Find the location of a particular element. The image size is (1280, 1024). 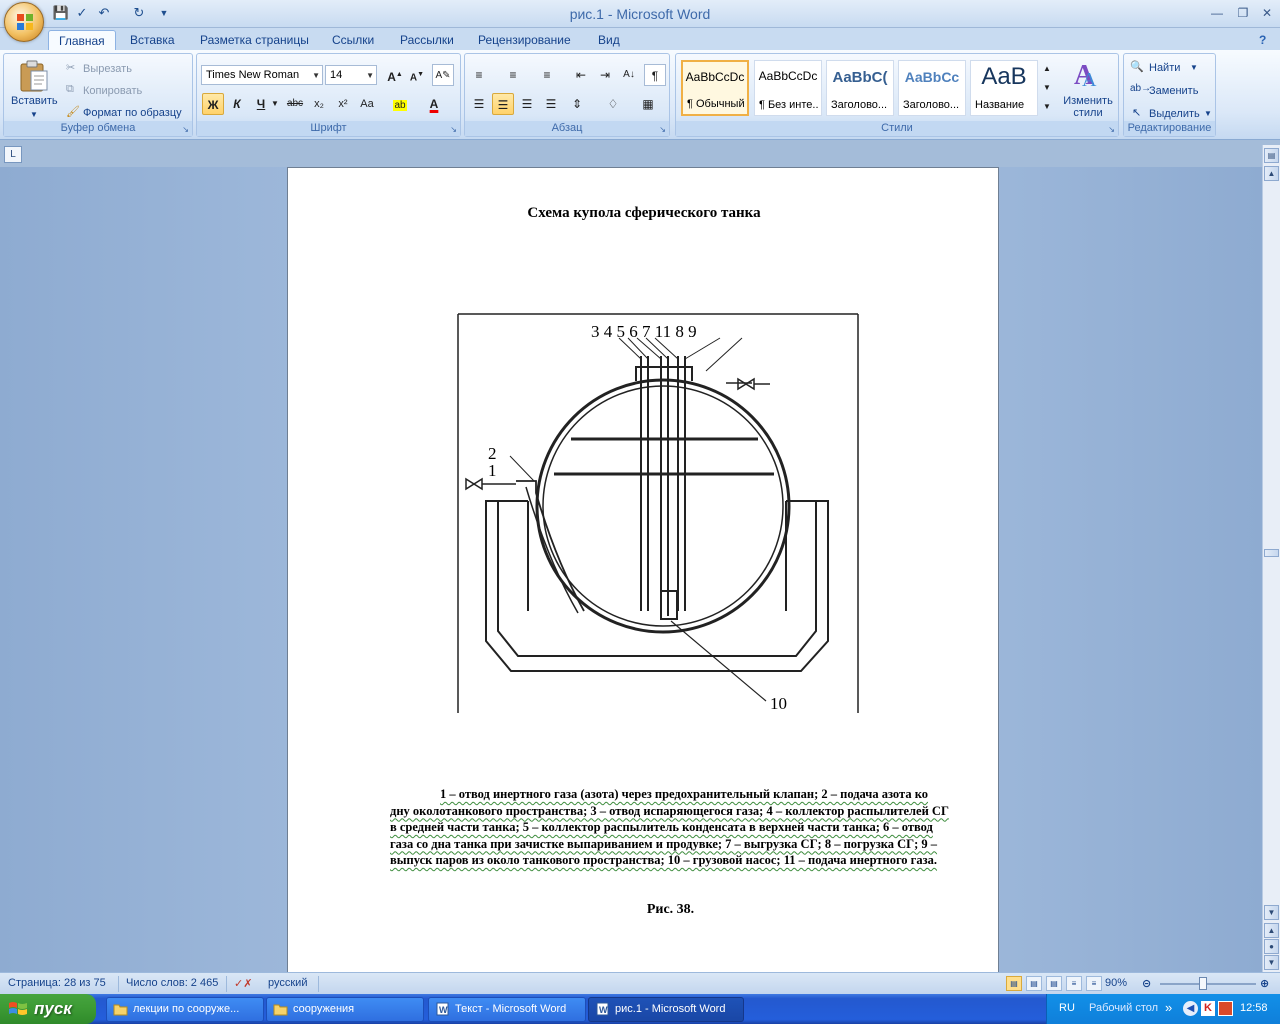

styles-up-icon: ▲ is located at coordinates (1047, 69).